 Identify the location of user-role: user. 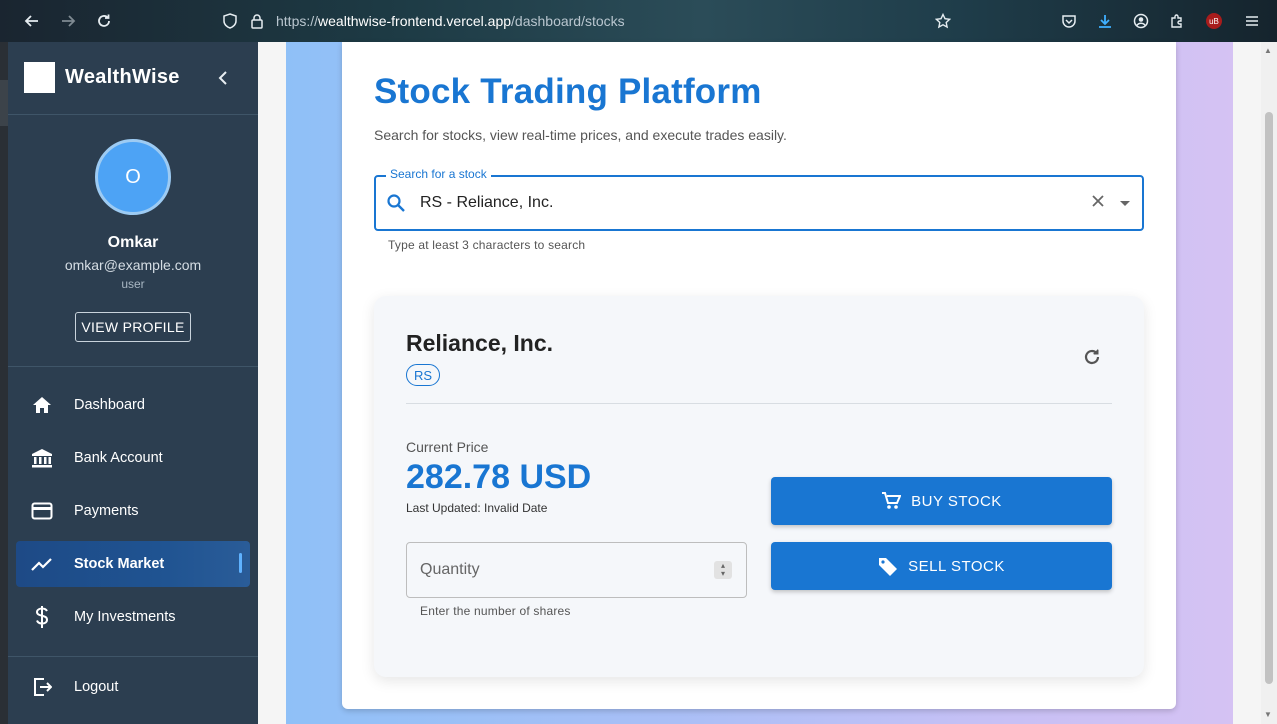
(133, 284).